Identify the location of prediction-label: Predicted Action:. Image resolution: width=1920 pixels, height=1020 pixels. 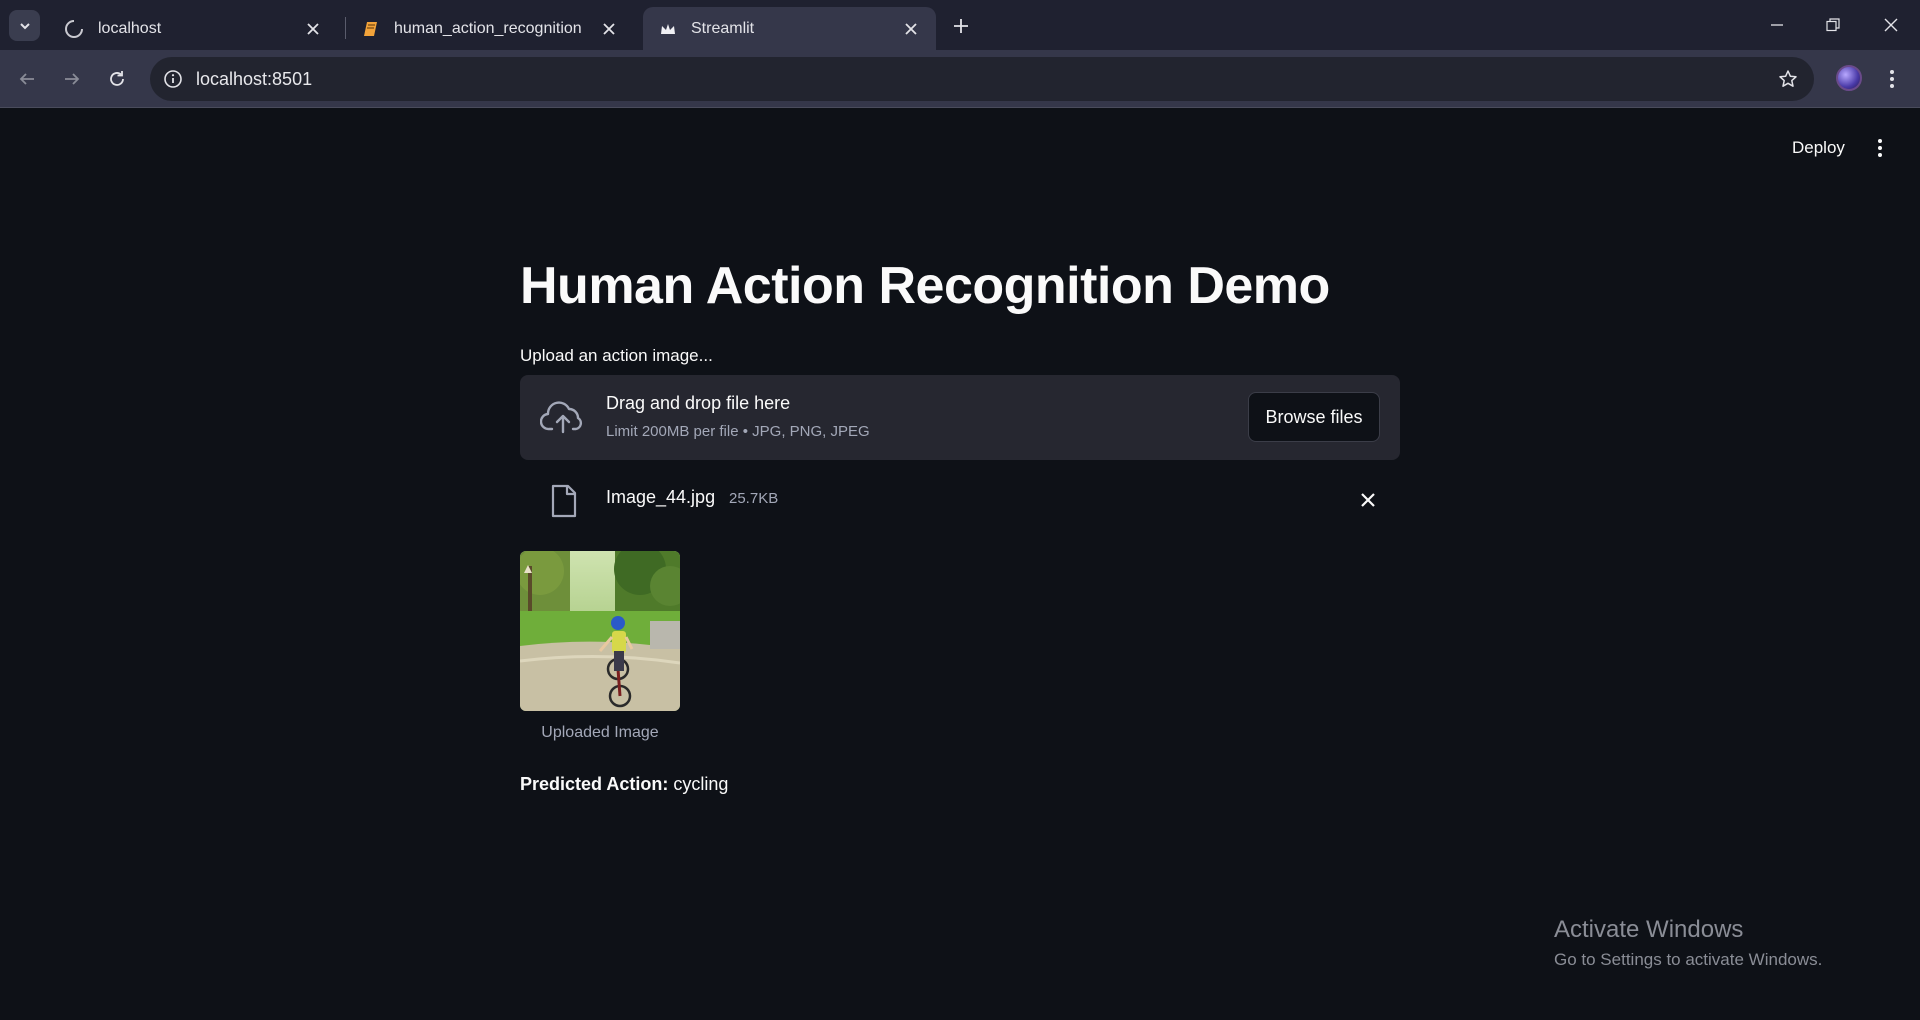
(594, 784).